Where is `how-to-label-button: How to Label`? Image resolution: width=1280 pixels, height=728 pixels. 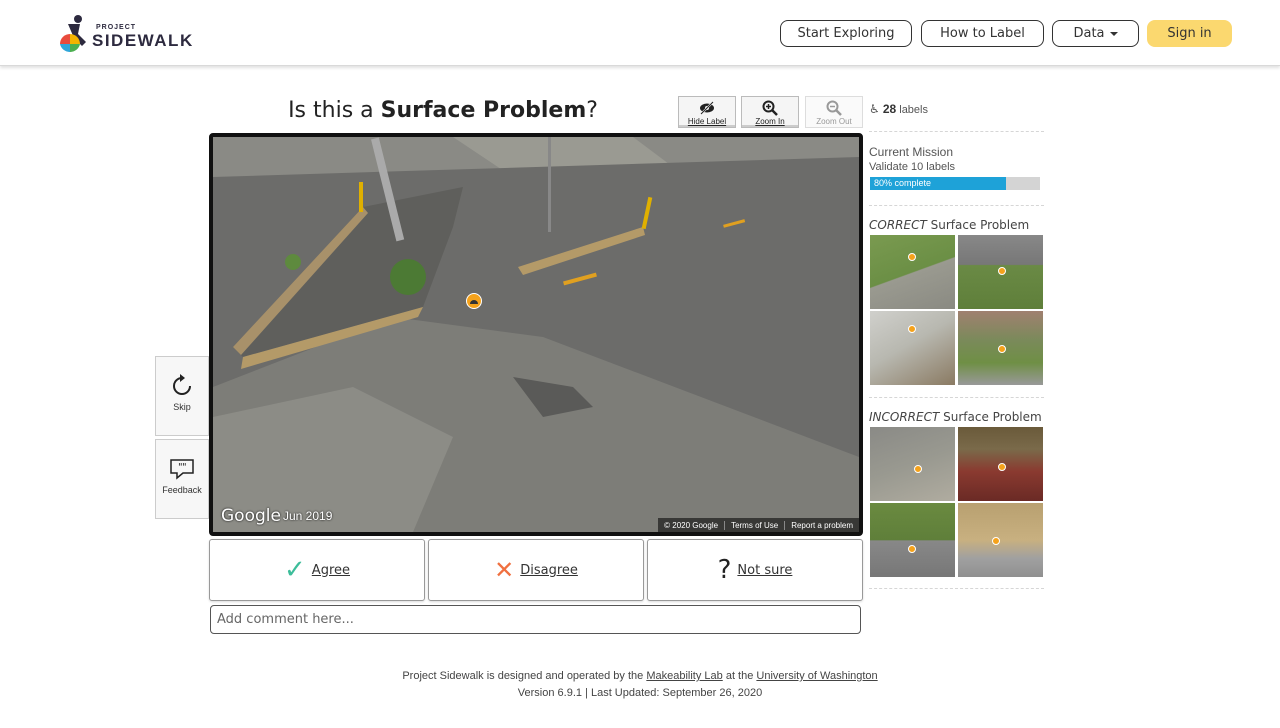
how-to-label-button: How to Label is located at coordinates (982, 33).